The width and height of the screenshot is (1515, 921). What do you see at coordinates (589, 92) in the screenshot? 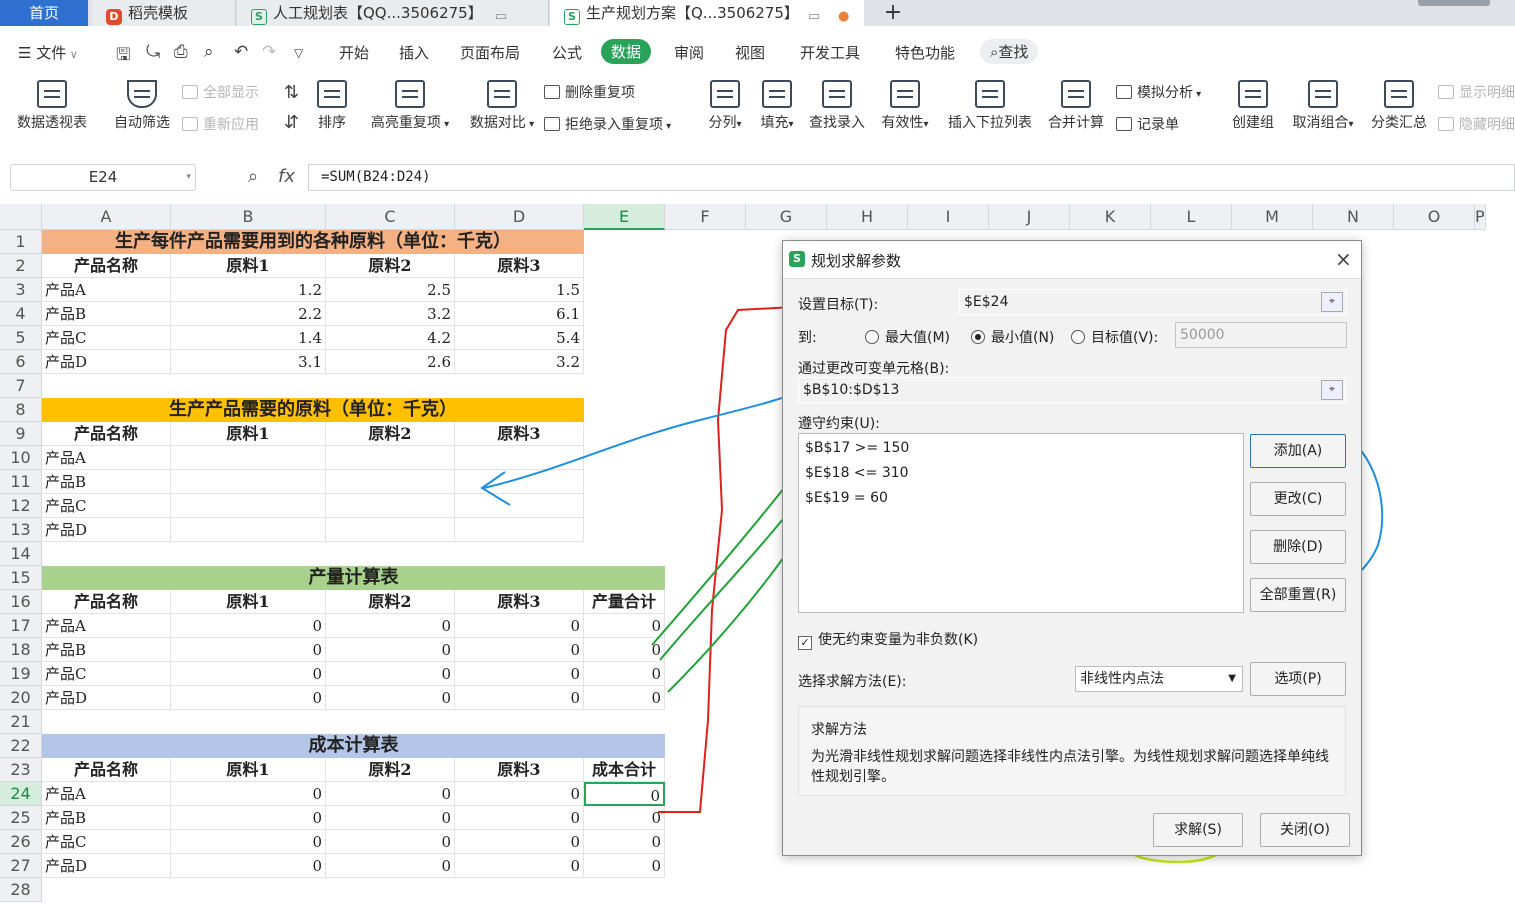
I see `remove-duplicates-button: 删除重复项` at bounding box center [589, 92].